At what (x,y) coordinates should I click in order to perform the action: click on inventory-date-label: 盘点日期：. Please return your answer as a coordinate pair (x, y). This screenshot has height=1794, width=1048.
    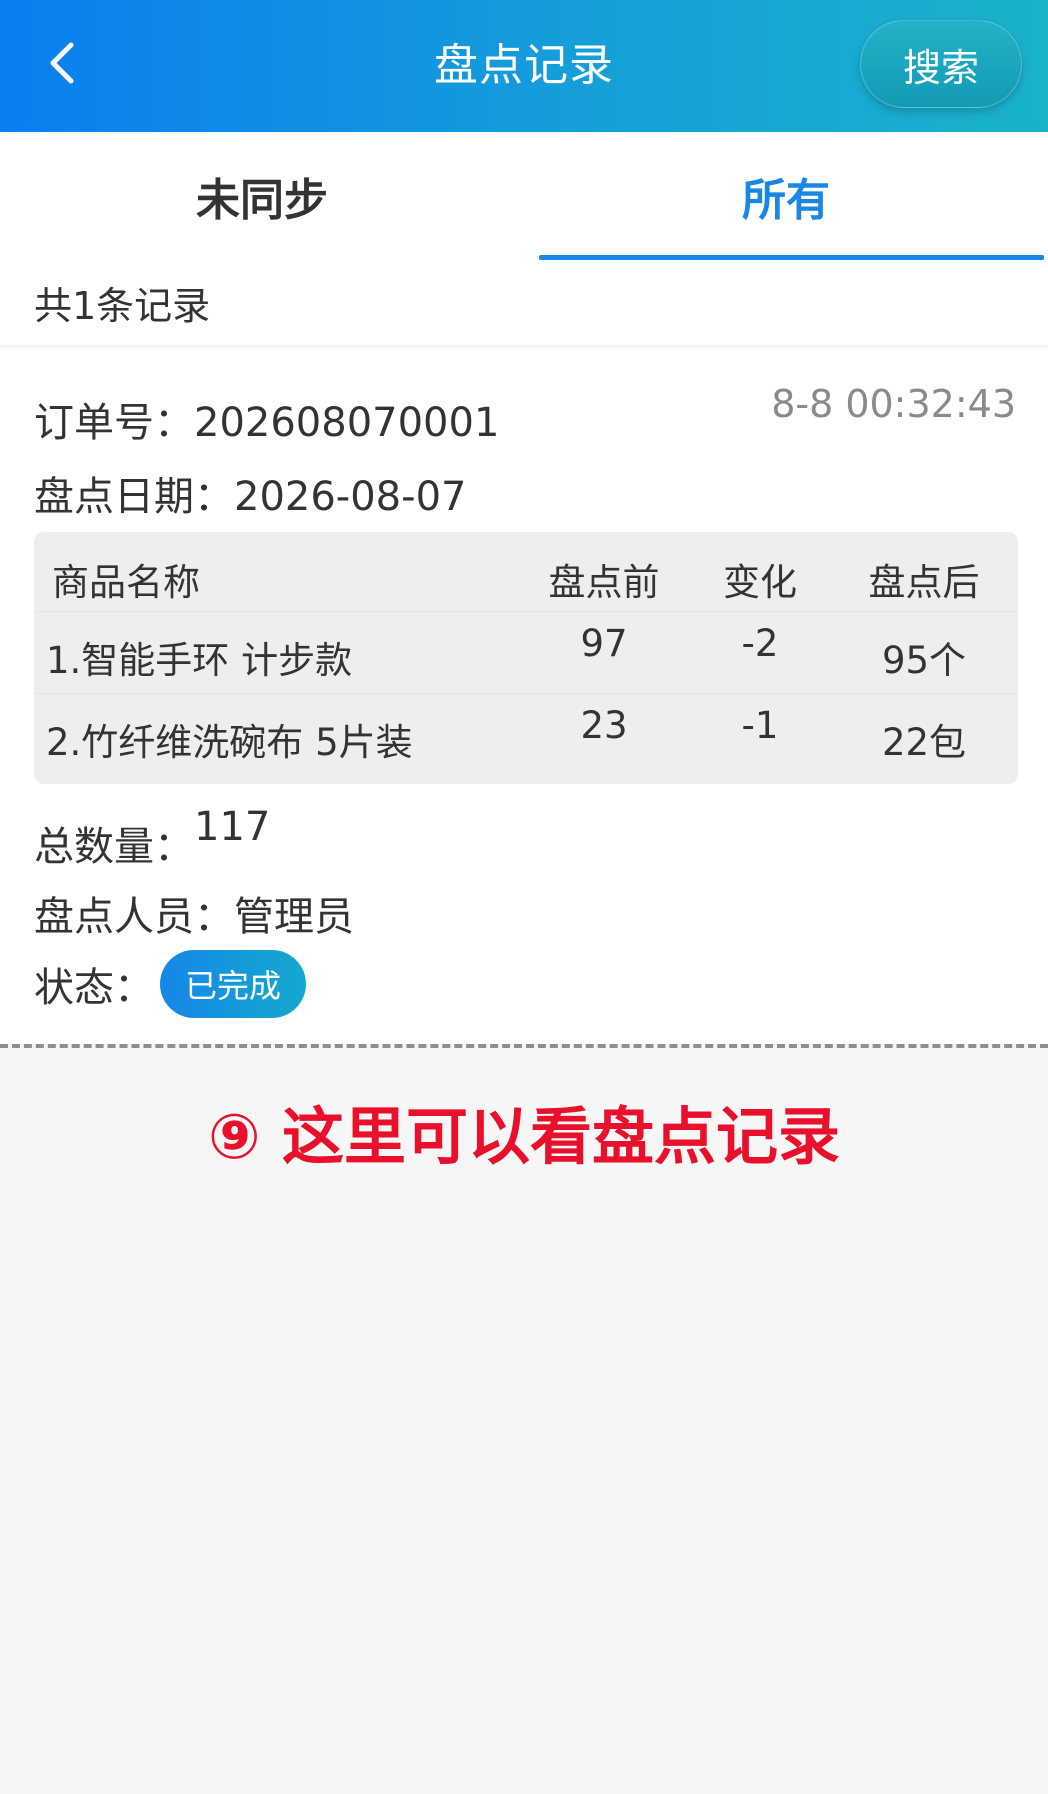
    Looking at the image, I should click on (134, 497).